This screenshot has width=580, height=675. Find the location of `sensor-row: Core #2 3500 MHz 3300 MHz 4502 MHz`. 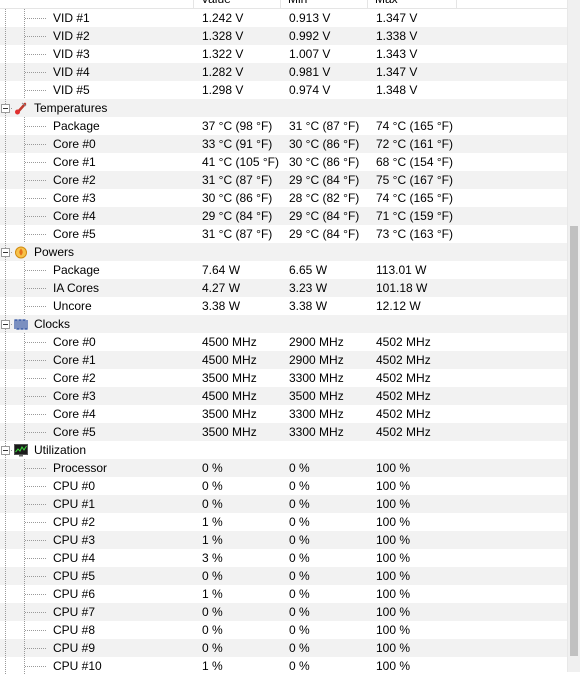

sensor-row: Core #2 3500 MHz 3300 MHz 4502 MHz is located at coordinates (283, 378).